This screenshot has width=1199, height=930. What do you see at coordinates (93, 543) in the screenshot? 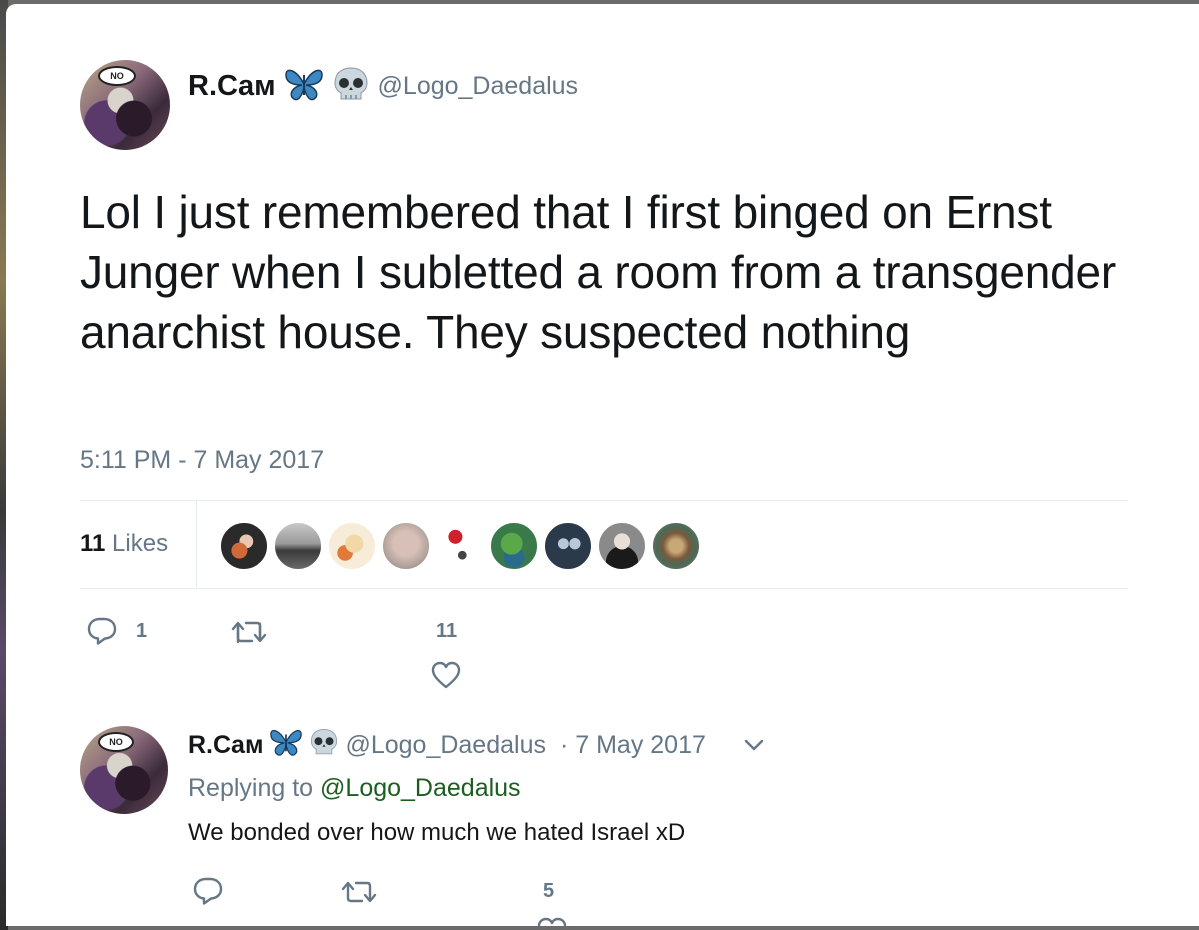
I see `likes-number: 11` at bounding box center [93, 543].